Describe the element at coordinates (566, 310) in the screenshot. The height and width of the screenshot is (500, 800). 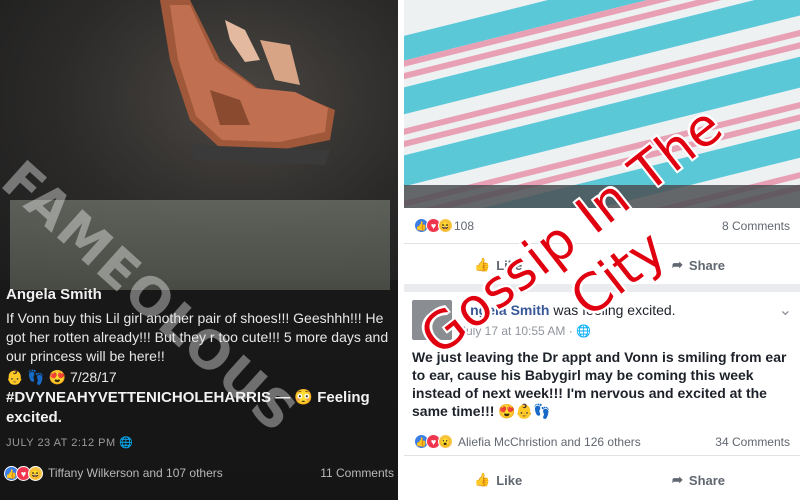
I see `activity-prefix: was` at that location.